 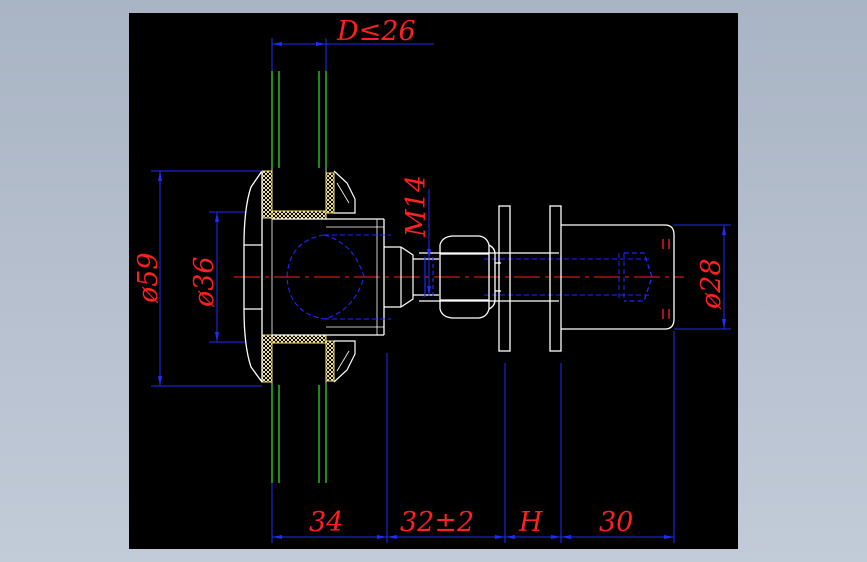 I want to click on dim-length-30-label: 30, so click(x=616, y=522).